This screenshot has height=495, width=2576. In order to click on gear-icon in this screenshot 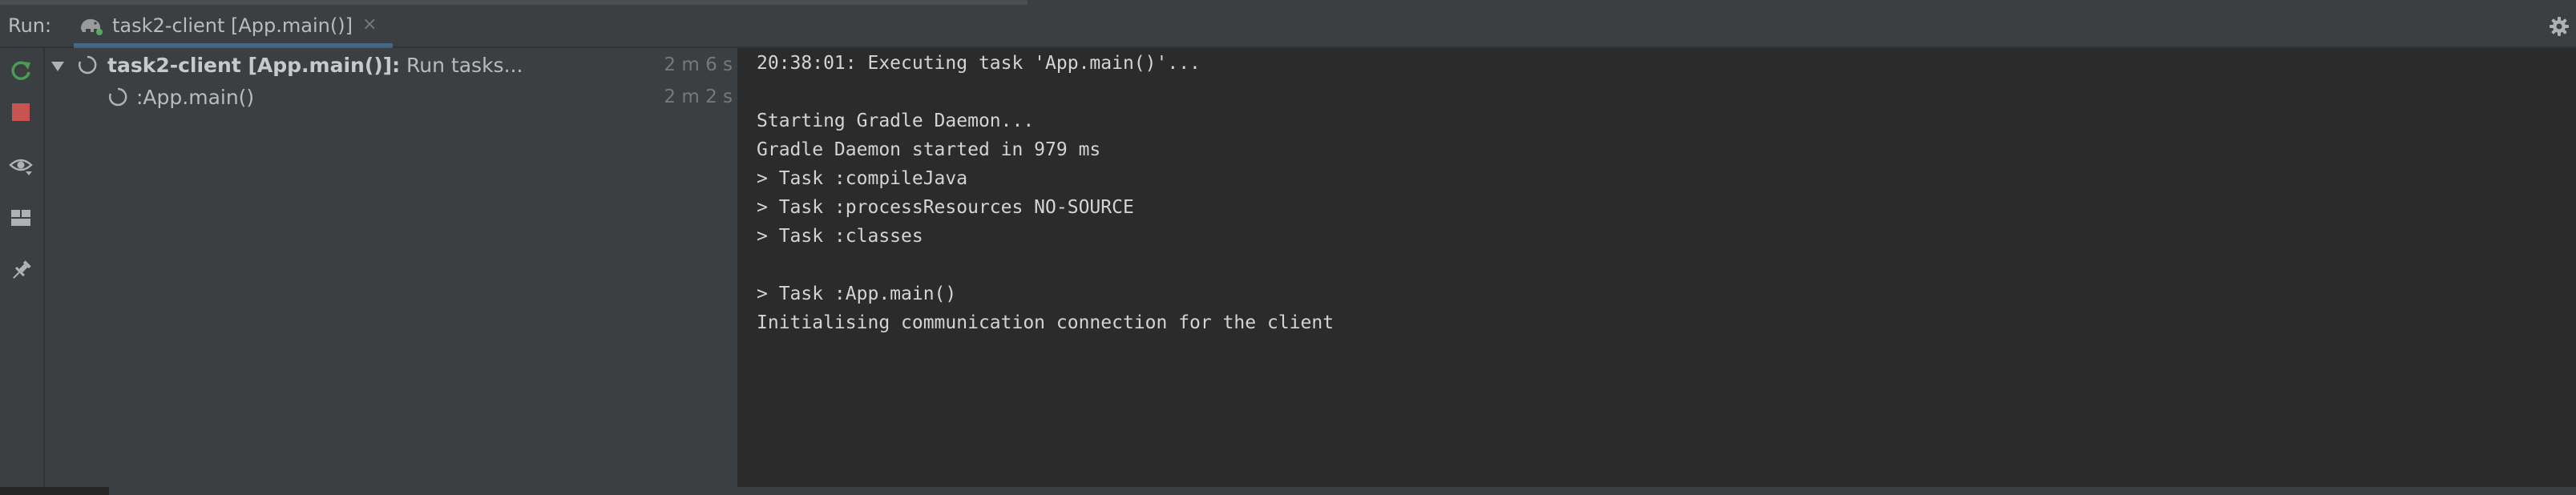, I will do `click(2559, 26)`.